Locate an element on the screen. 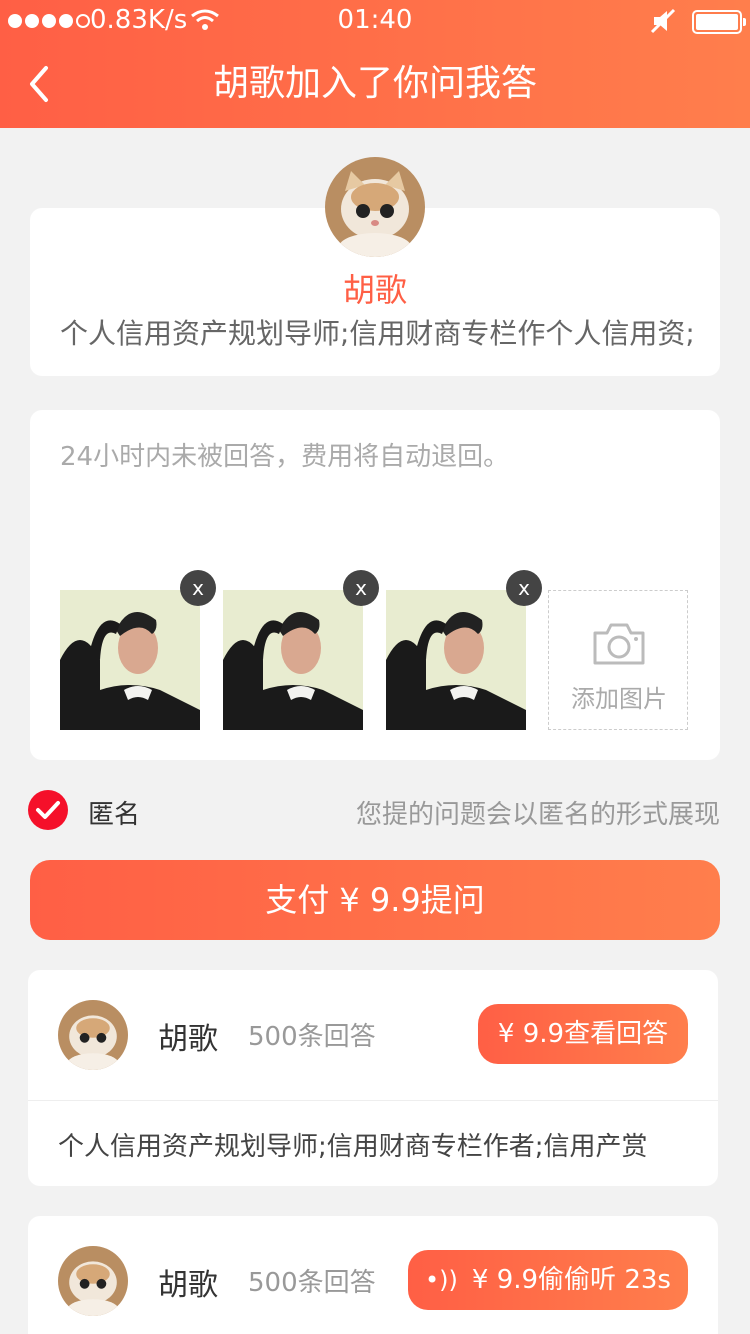 The width and height of the screenshot is (750, 1334). status-bar: 0.83K/s 01:40 is located at coordinates (375, 22).